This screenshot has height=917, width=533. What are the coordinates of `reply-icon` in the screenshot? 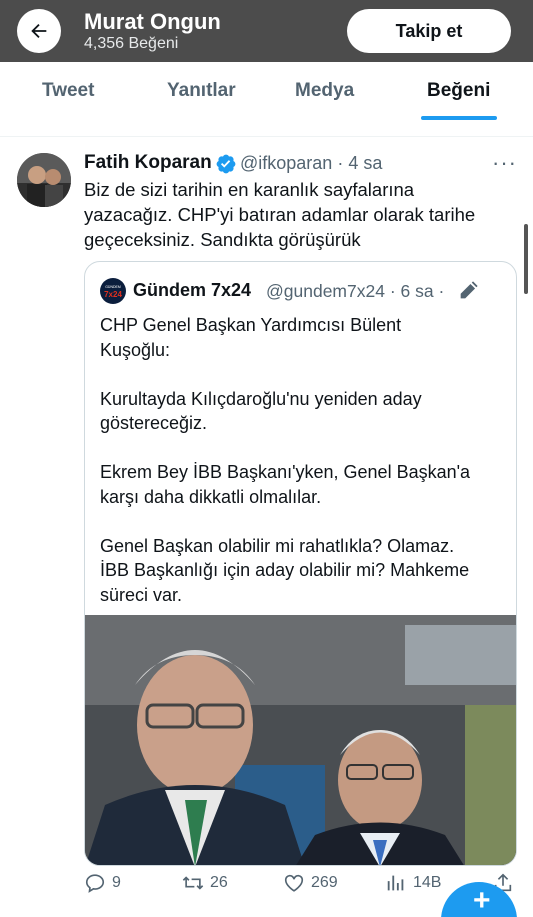 It's located at (95, 883).